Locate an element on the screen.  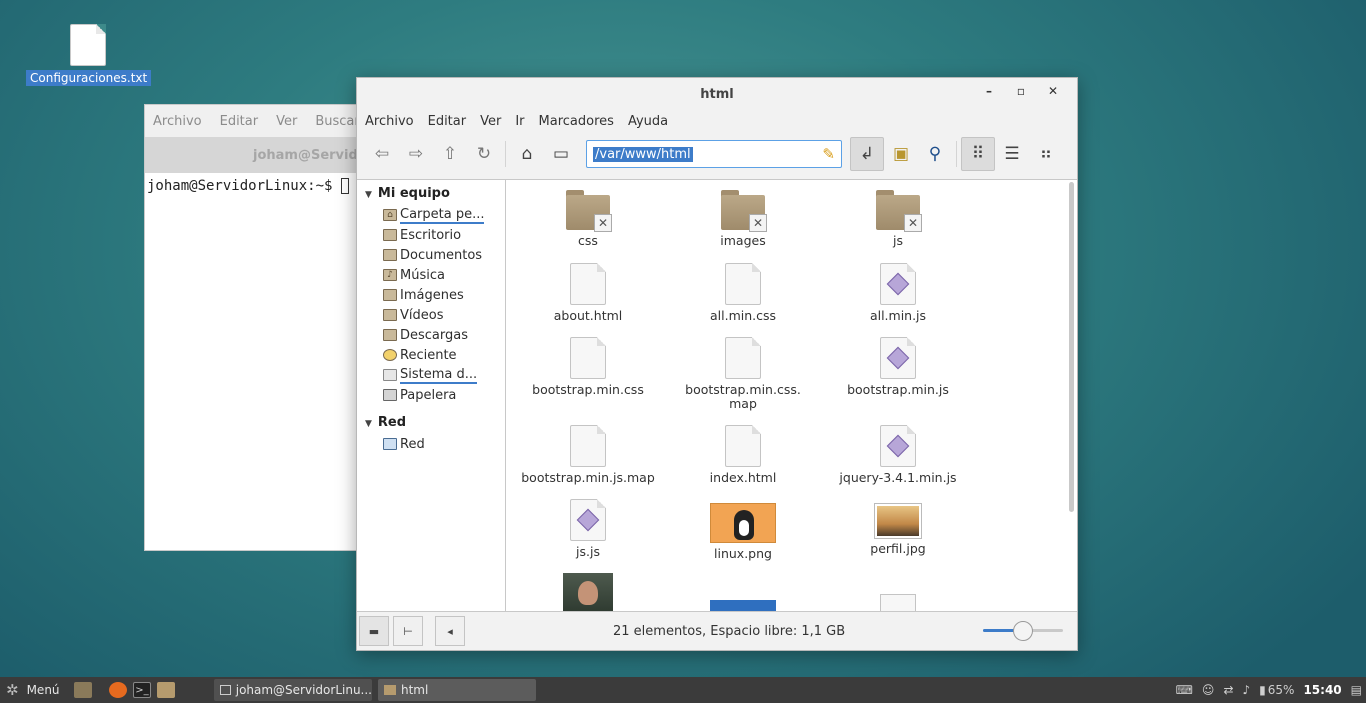
photo-thumbnail is located at coordinates (898, 521).